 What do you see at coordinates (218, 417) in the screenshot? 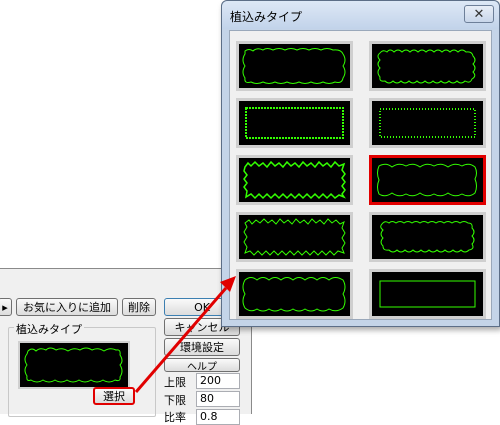
I see `ratio-field: 0.8` at bounding box center [218, 417].